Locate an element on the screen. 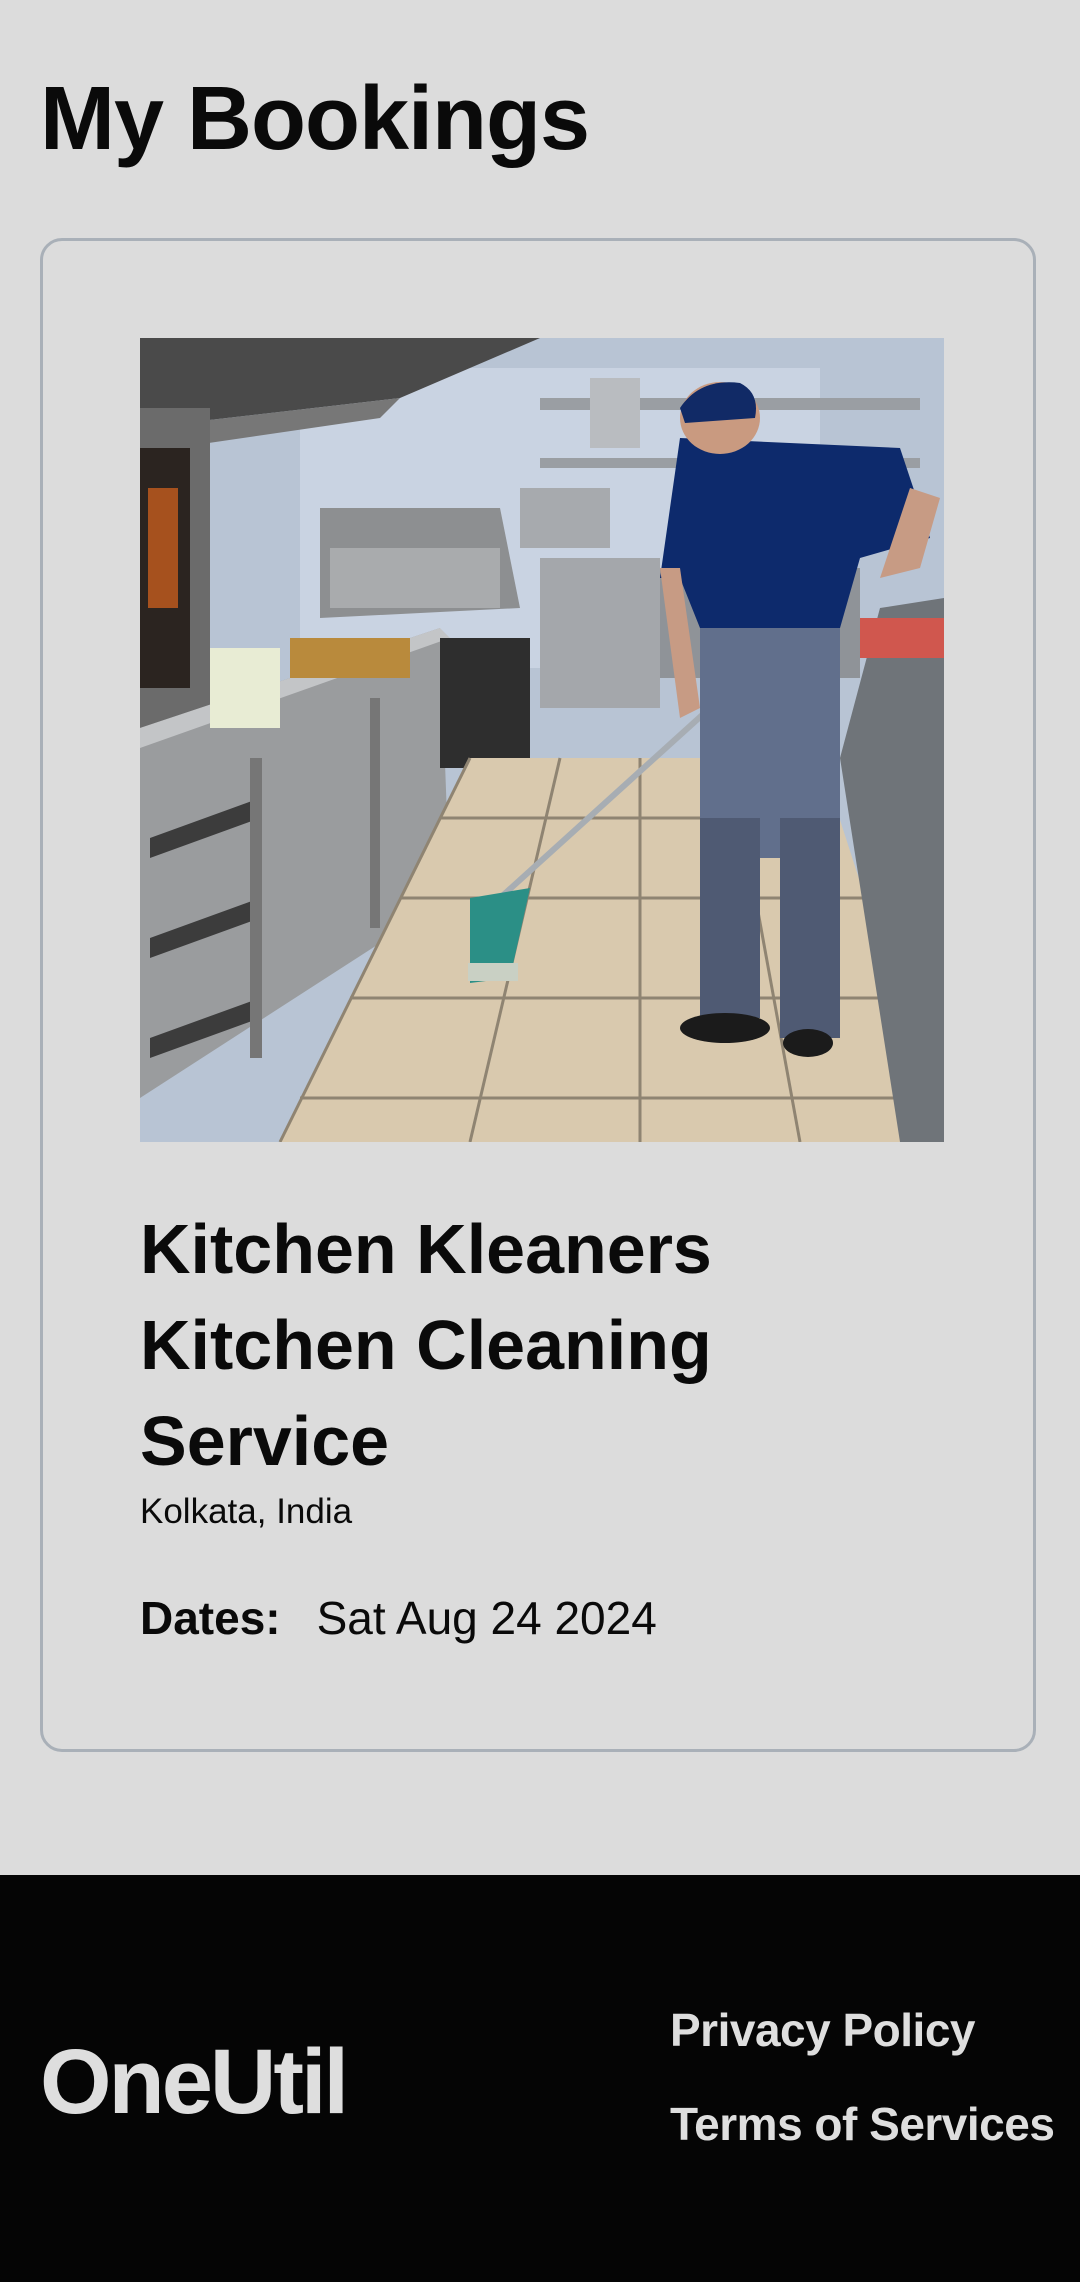  dates-value: Sat Aug 24 2024 is located at coordinates (486, 1618).